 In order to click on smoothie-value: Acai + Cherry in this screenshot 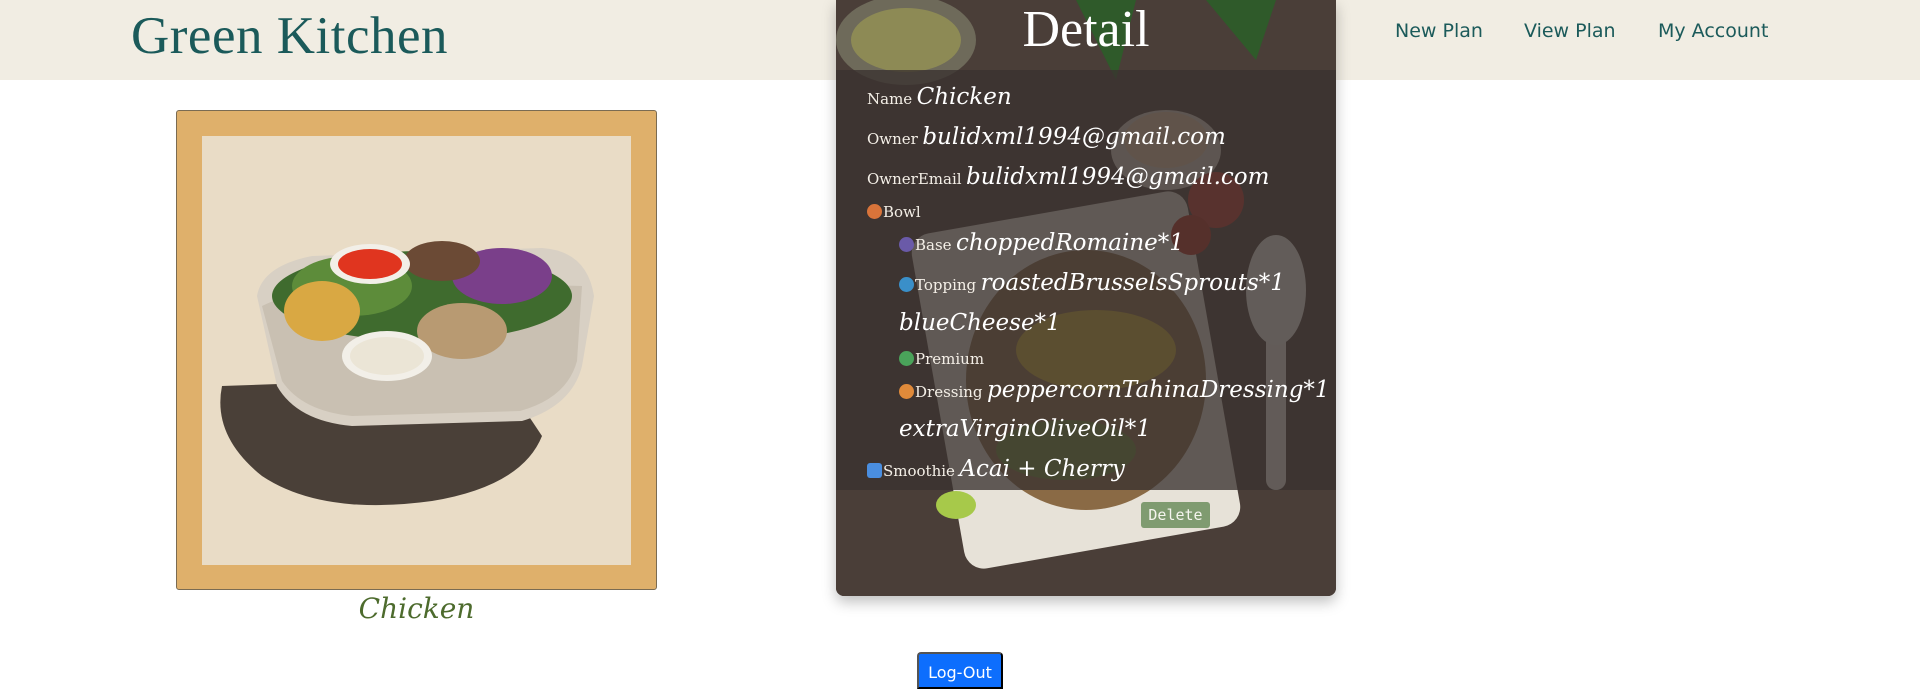, I will do `click(1042, 469)`.